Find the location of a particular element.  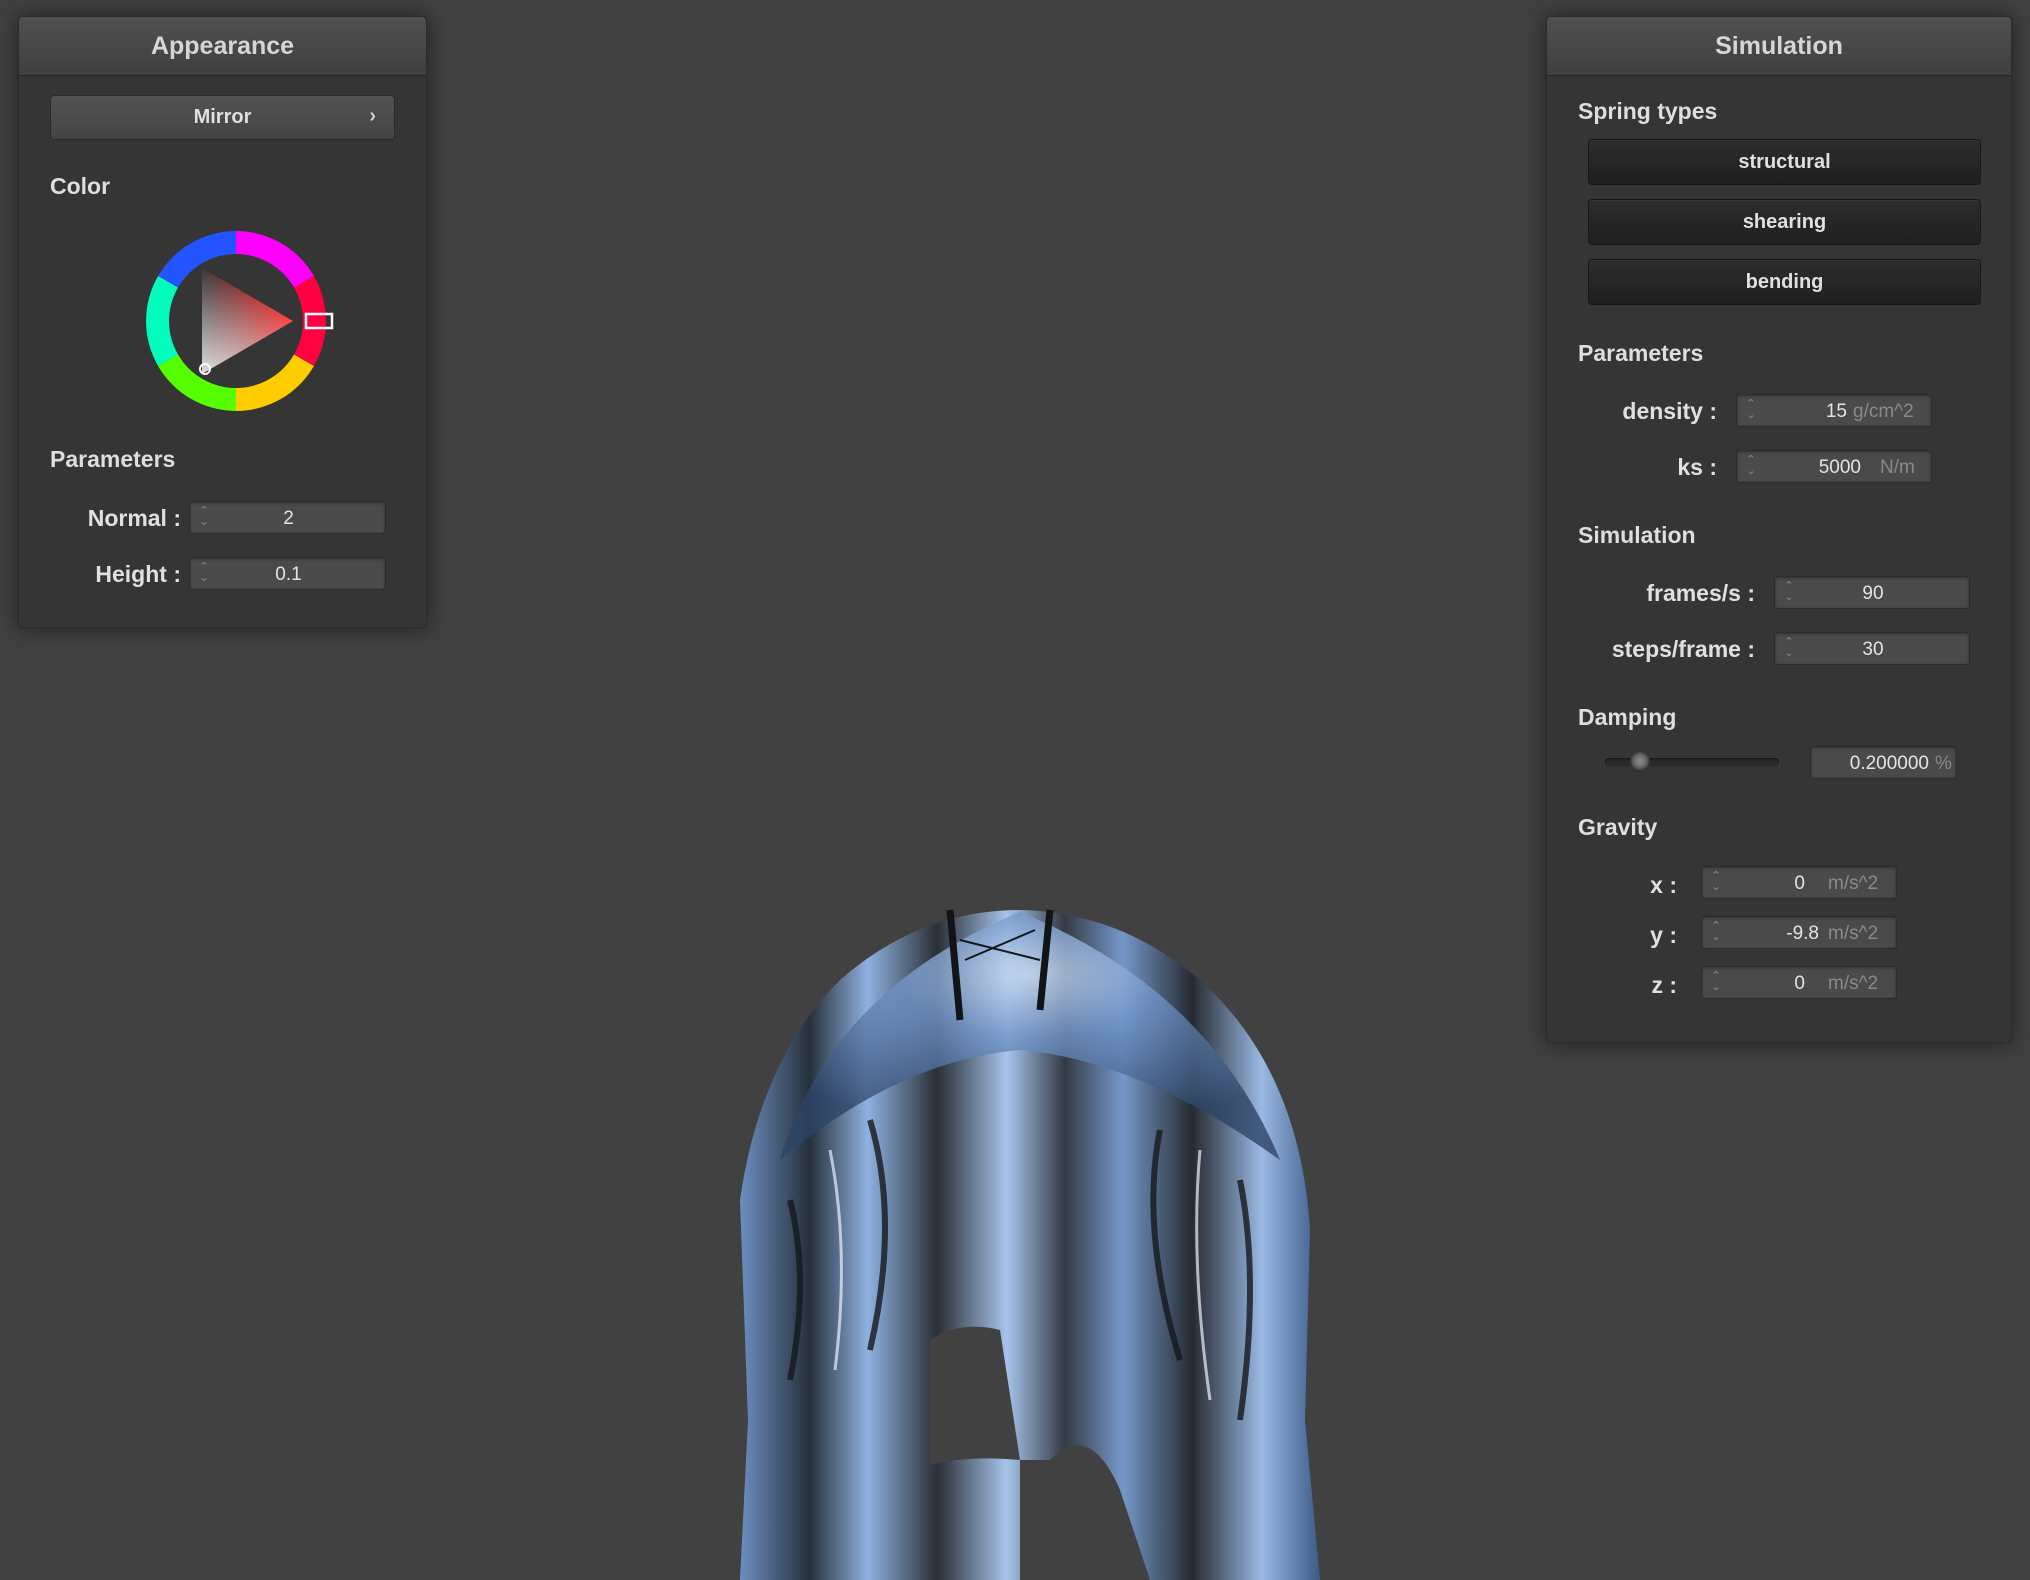

gravity-y-unit: m/s^2 is located at coordinates (1853, 933).